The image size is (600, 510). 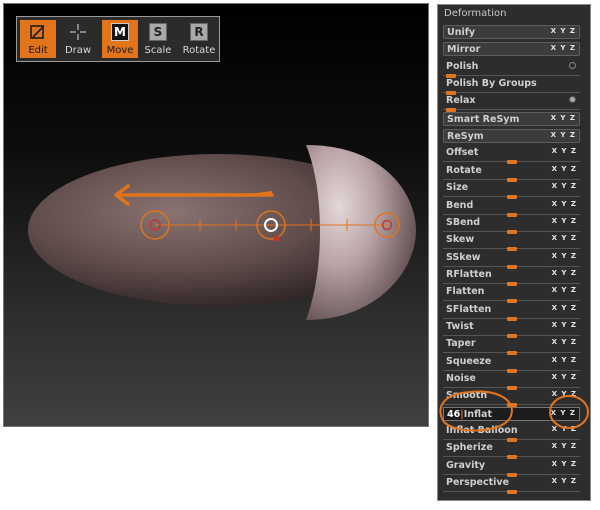 I want to click on polish-toggle-icon, so click(x=572, y=65).